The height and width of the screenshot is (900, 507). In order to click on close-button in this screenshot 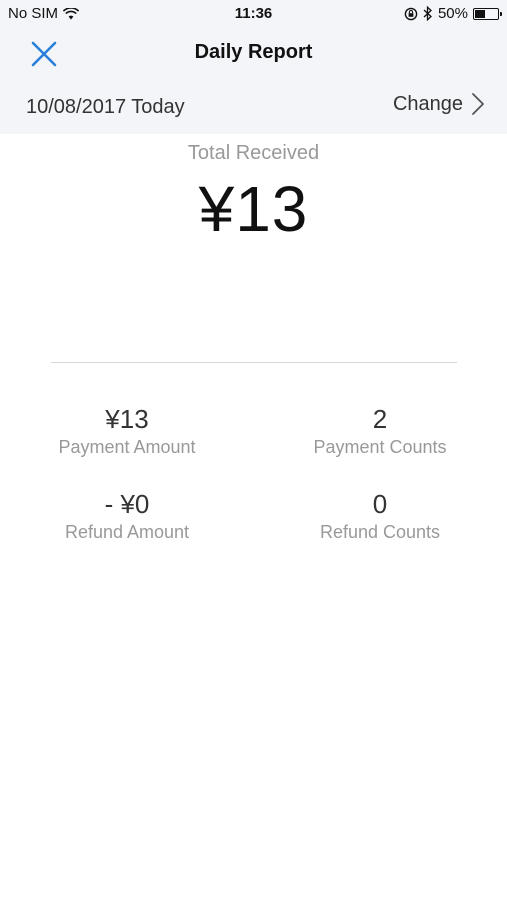, I will do `click(44, 54)`.